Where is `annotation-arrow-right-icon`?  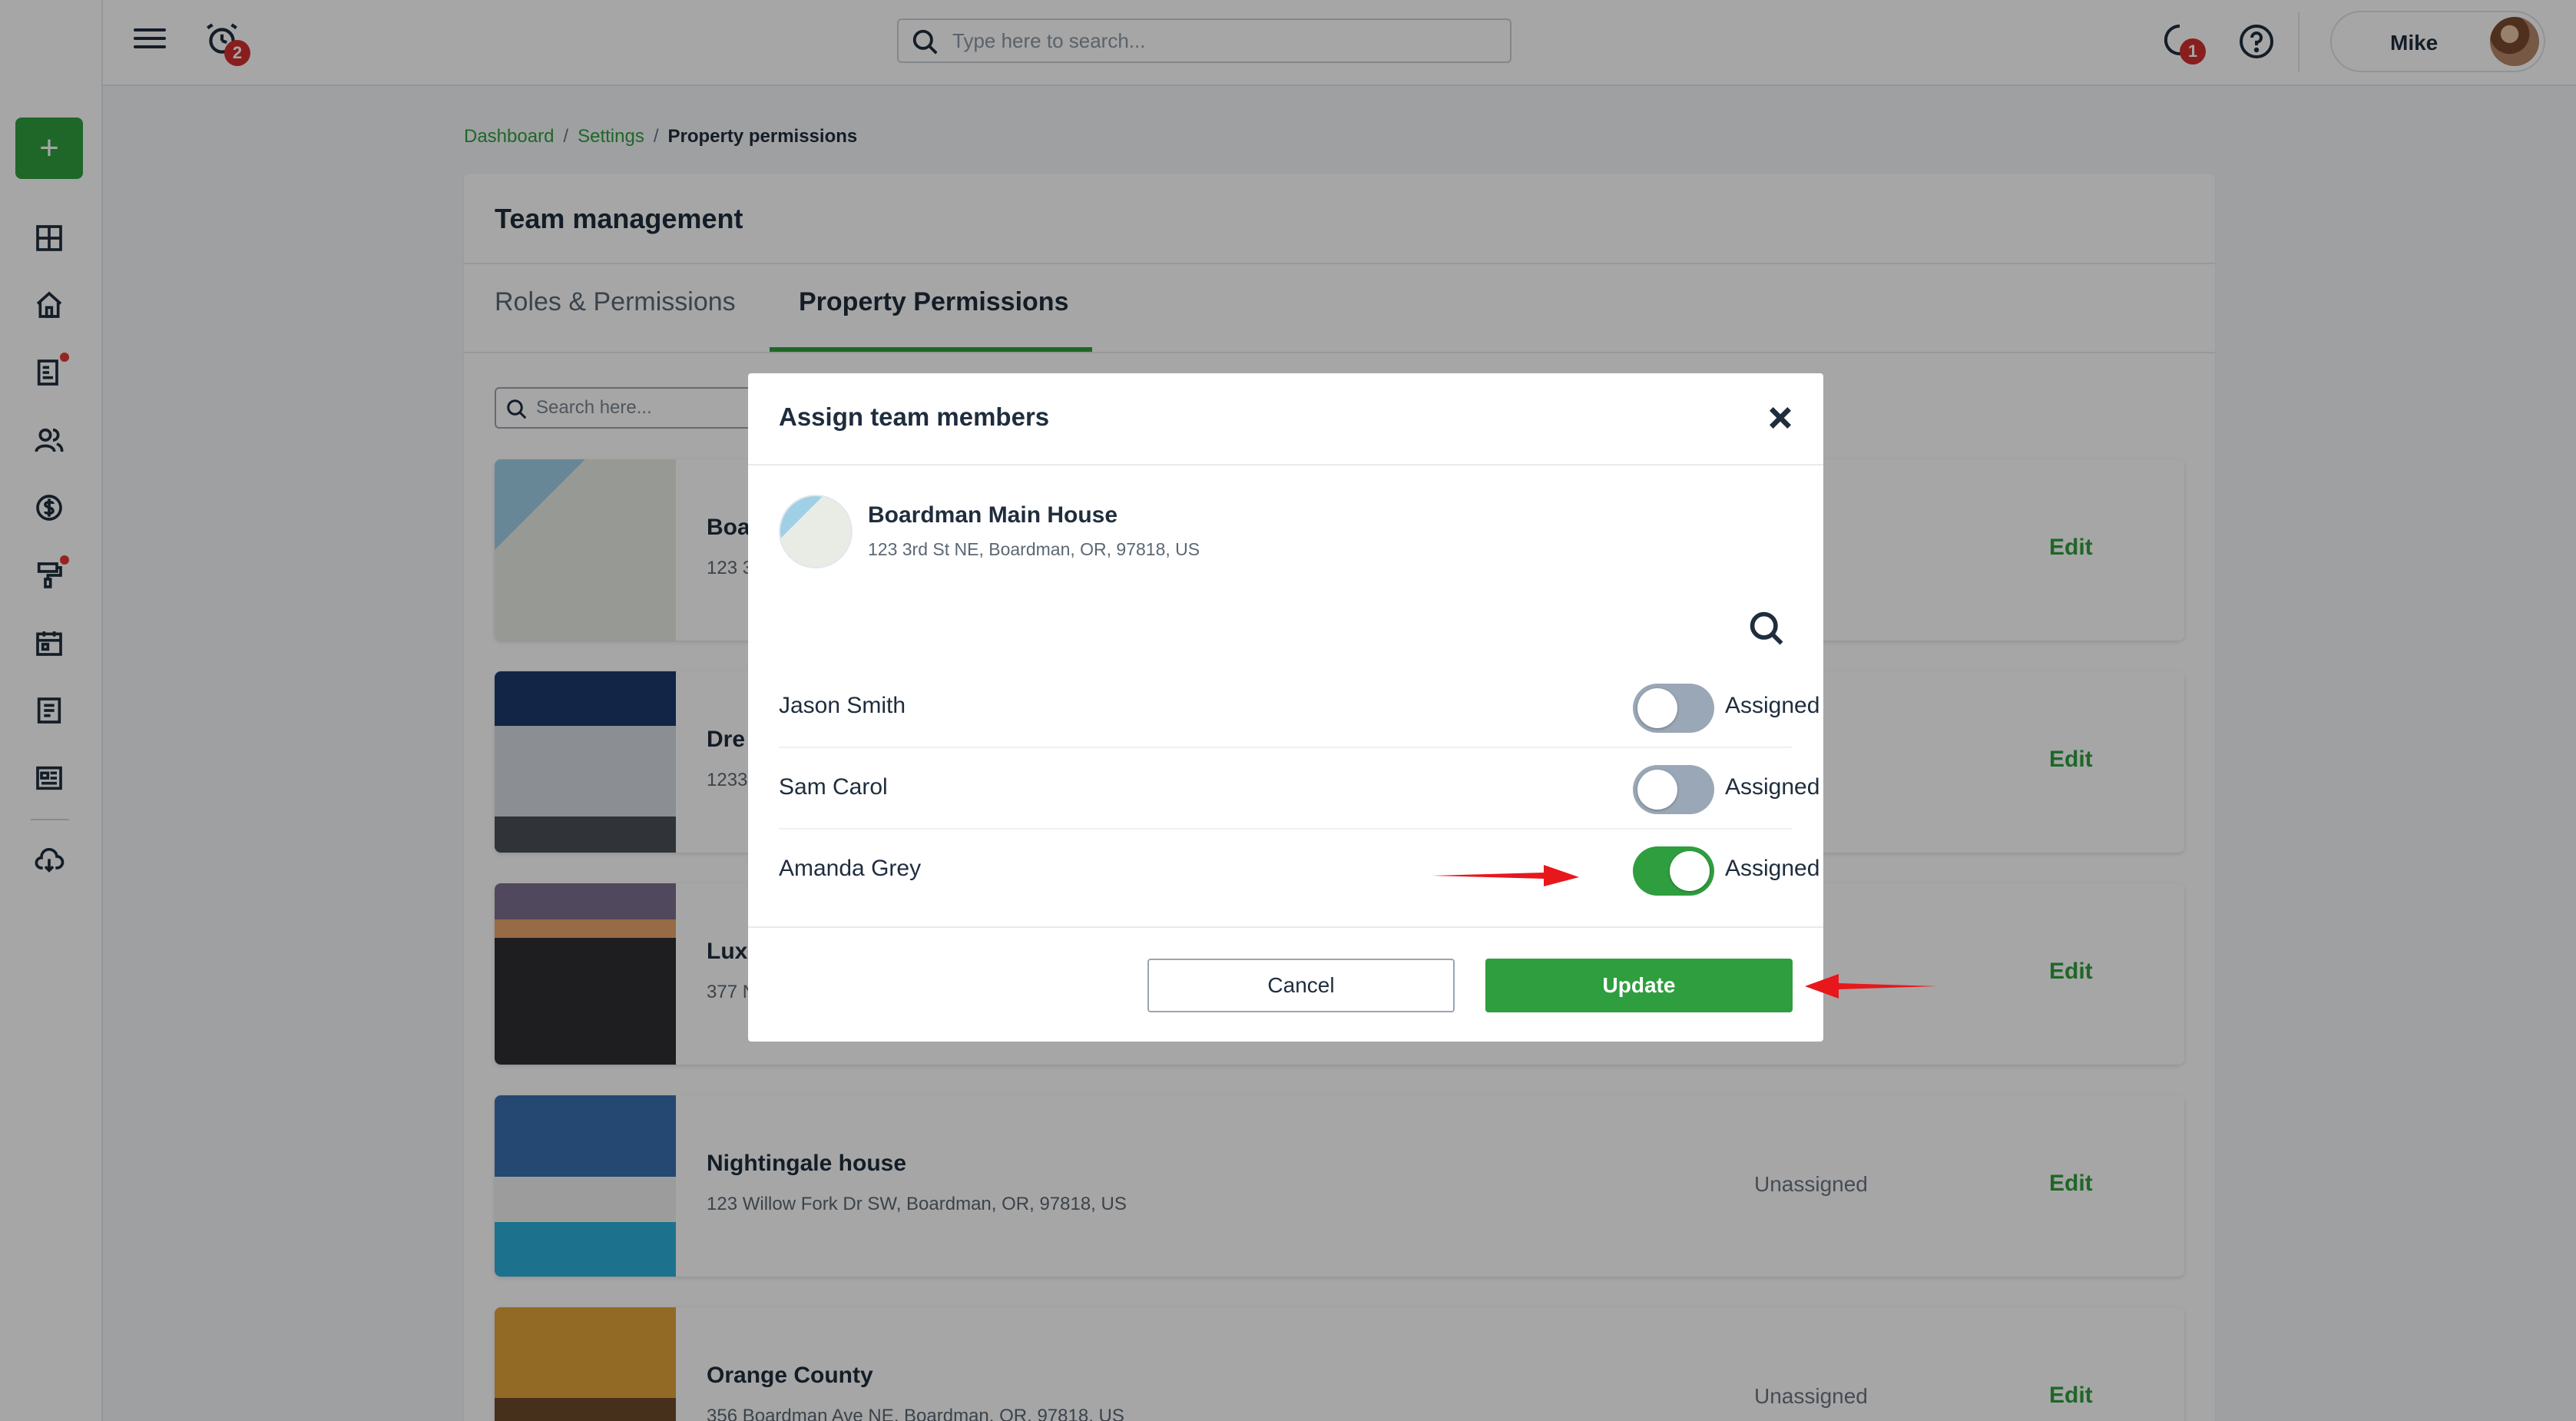
annotation-arrow-right-icon is located at coordinates (1505, 875).